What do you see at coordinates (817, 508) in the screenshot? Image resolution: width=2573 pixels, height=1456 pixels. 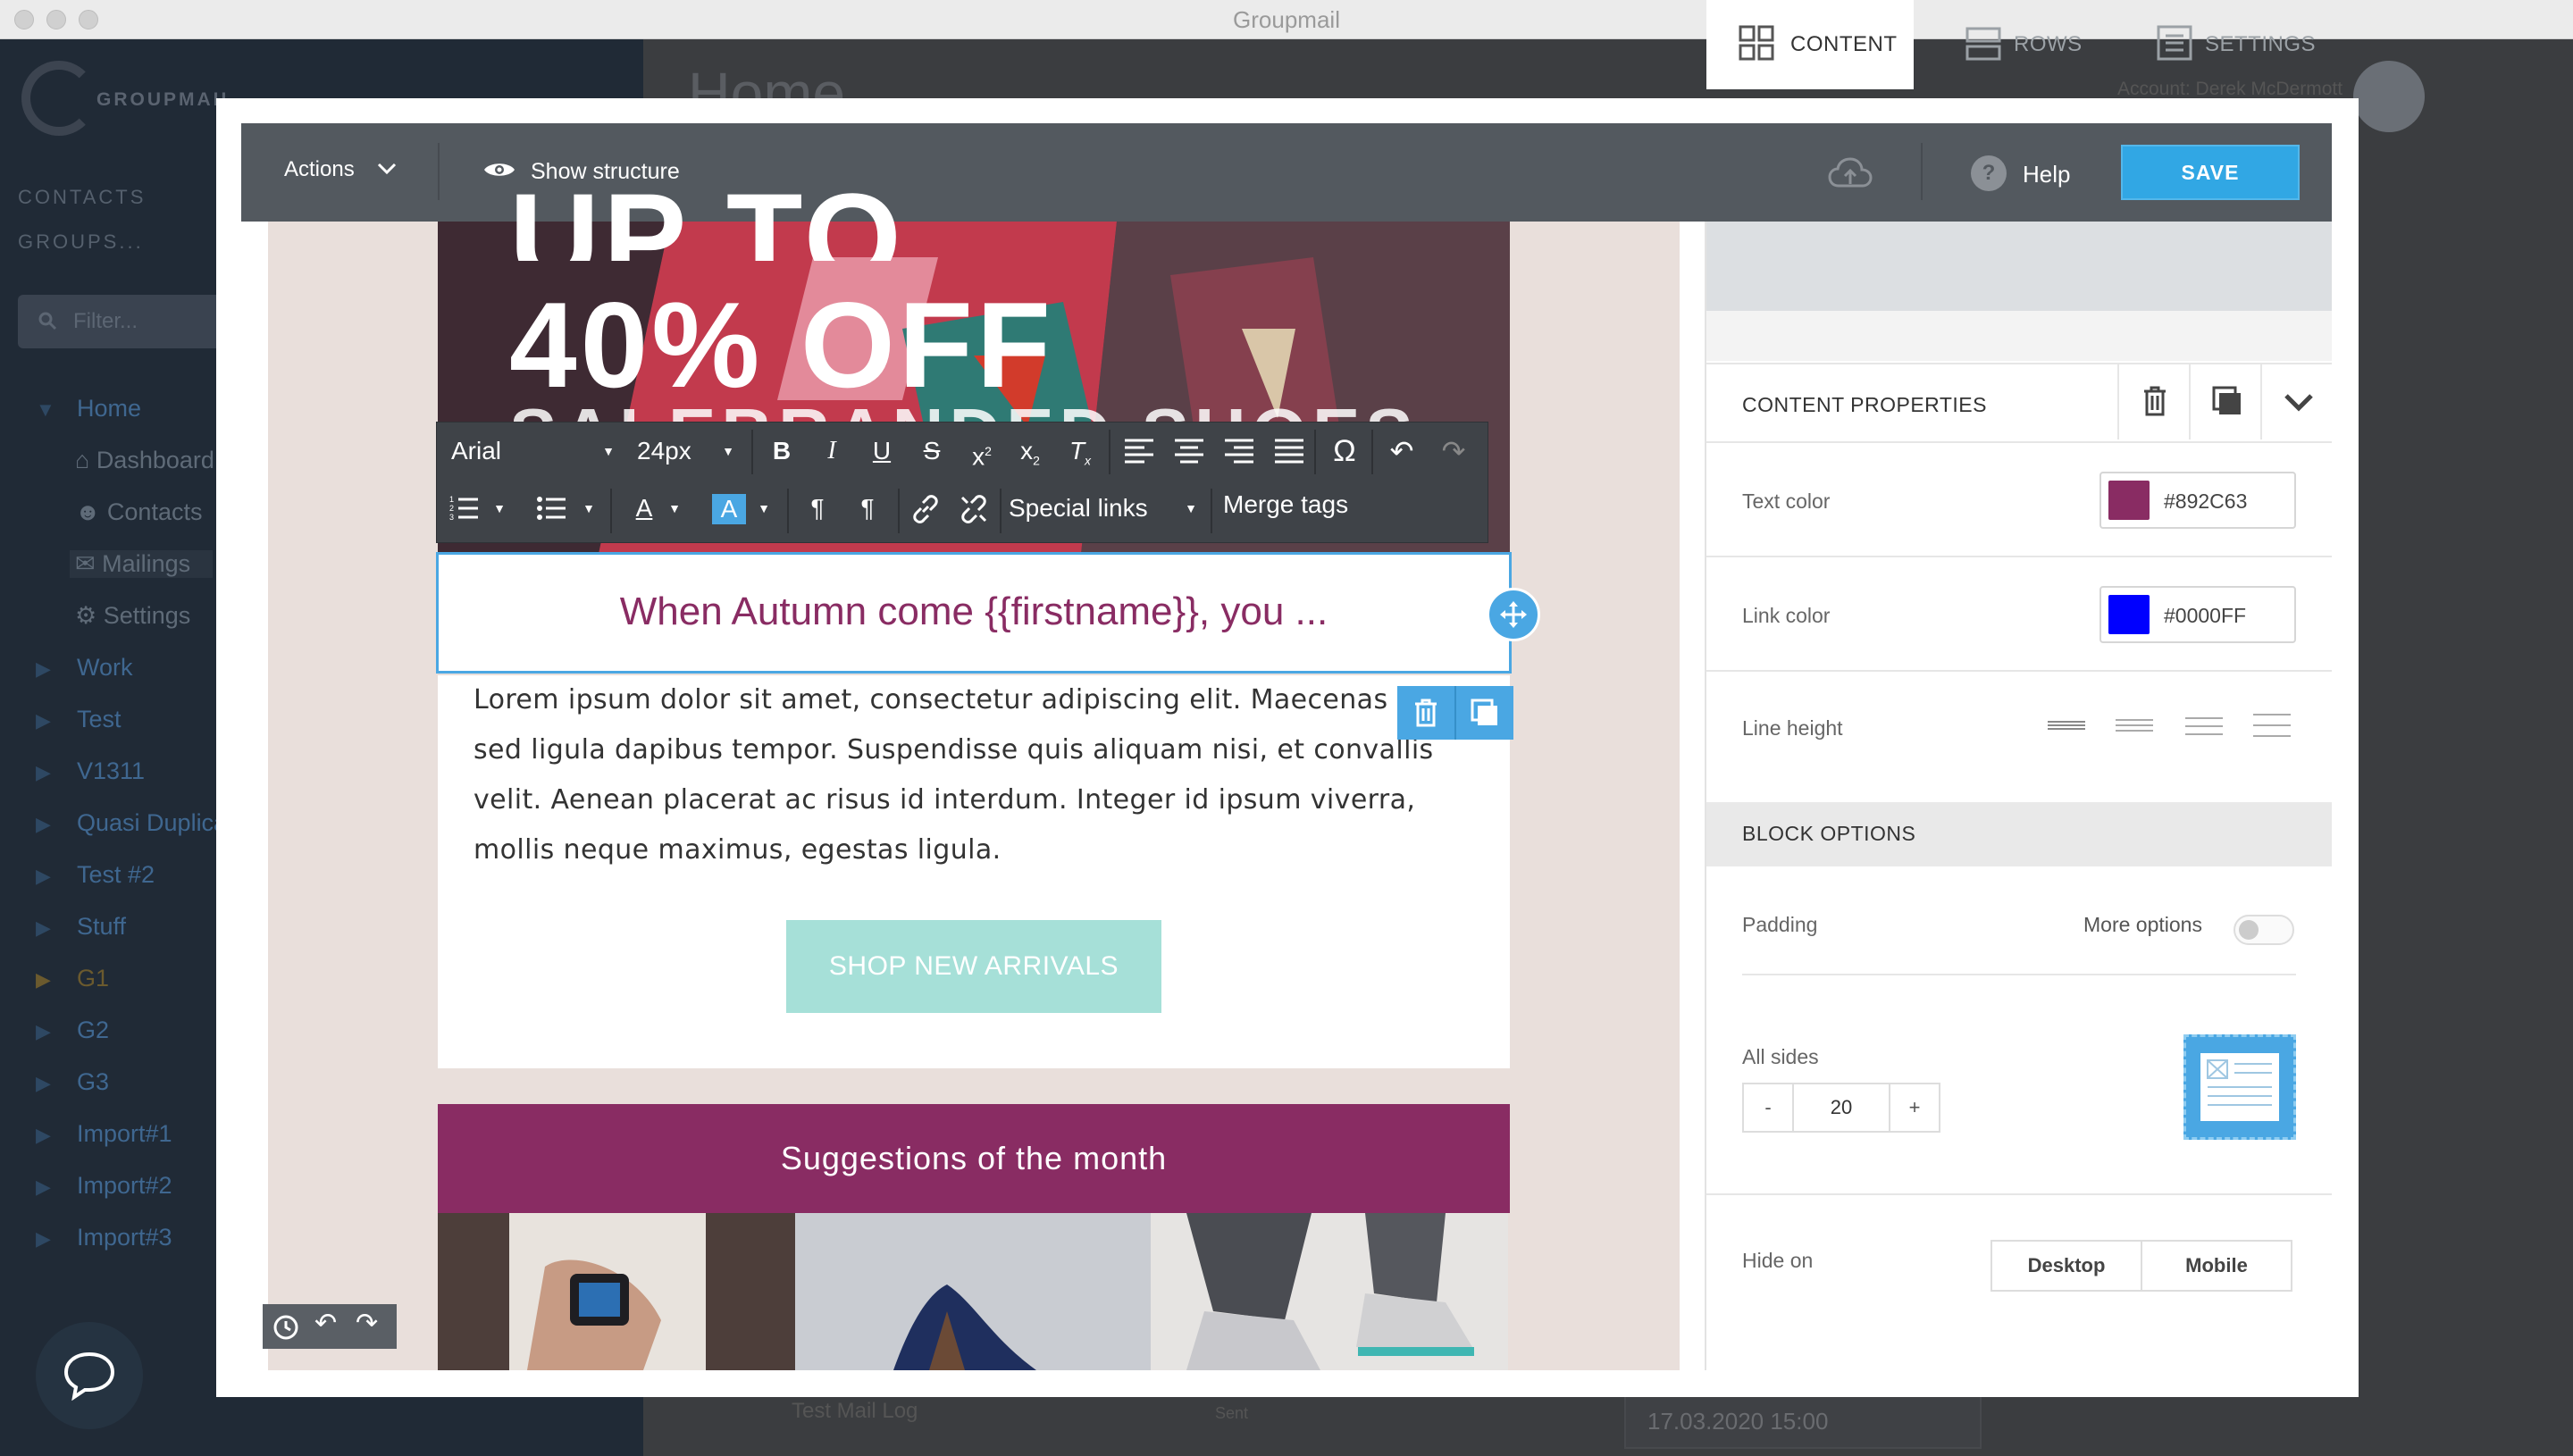 I see `ltr-icon: ¶` at bounding box center [817, 508].